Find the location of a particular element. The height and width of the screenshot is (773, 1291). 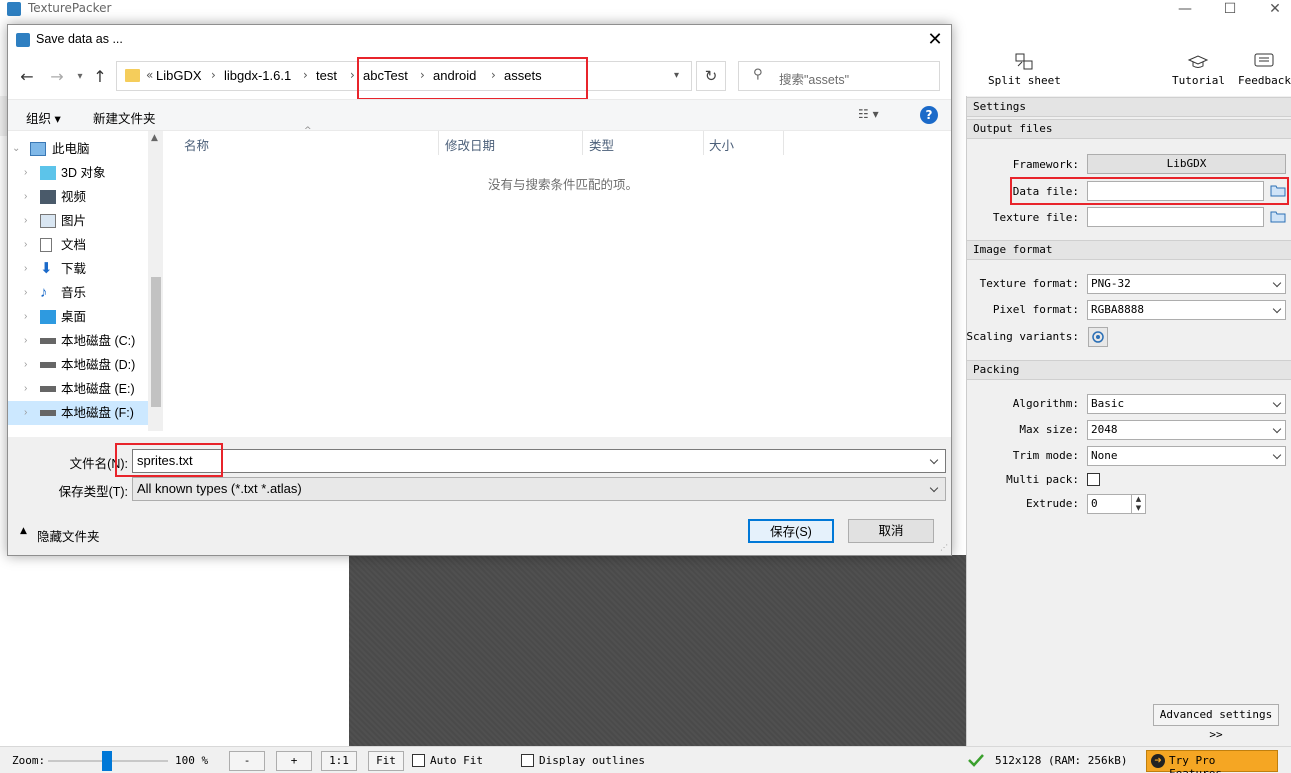

tree-item-label: 下载 is located at coordinates (74, 269).